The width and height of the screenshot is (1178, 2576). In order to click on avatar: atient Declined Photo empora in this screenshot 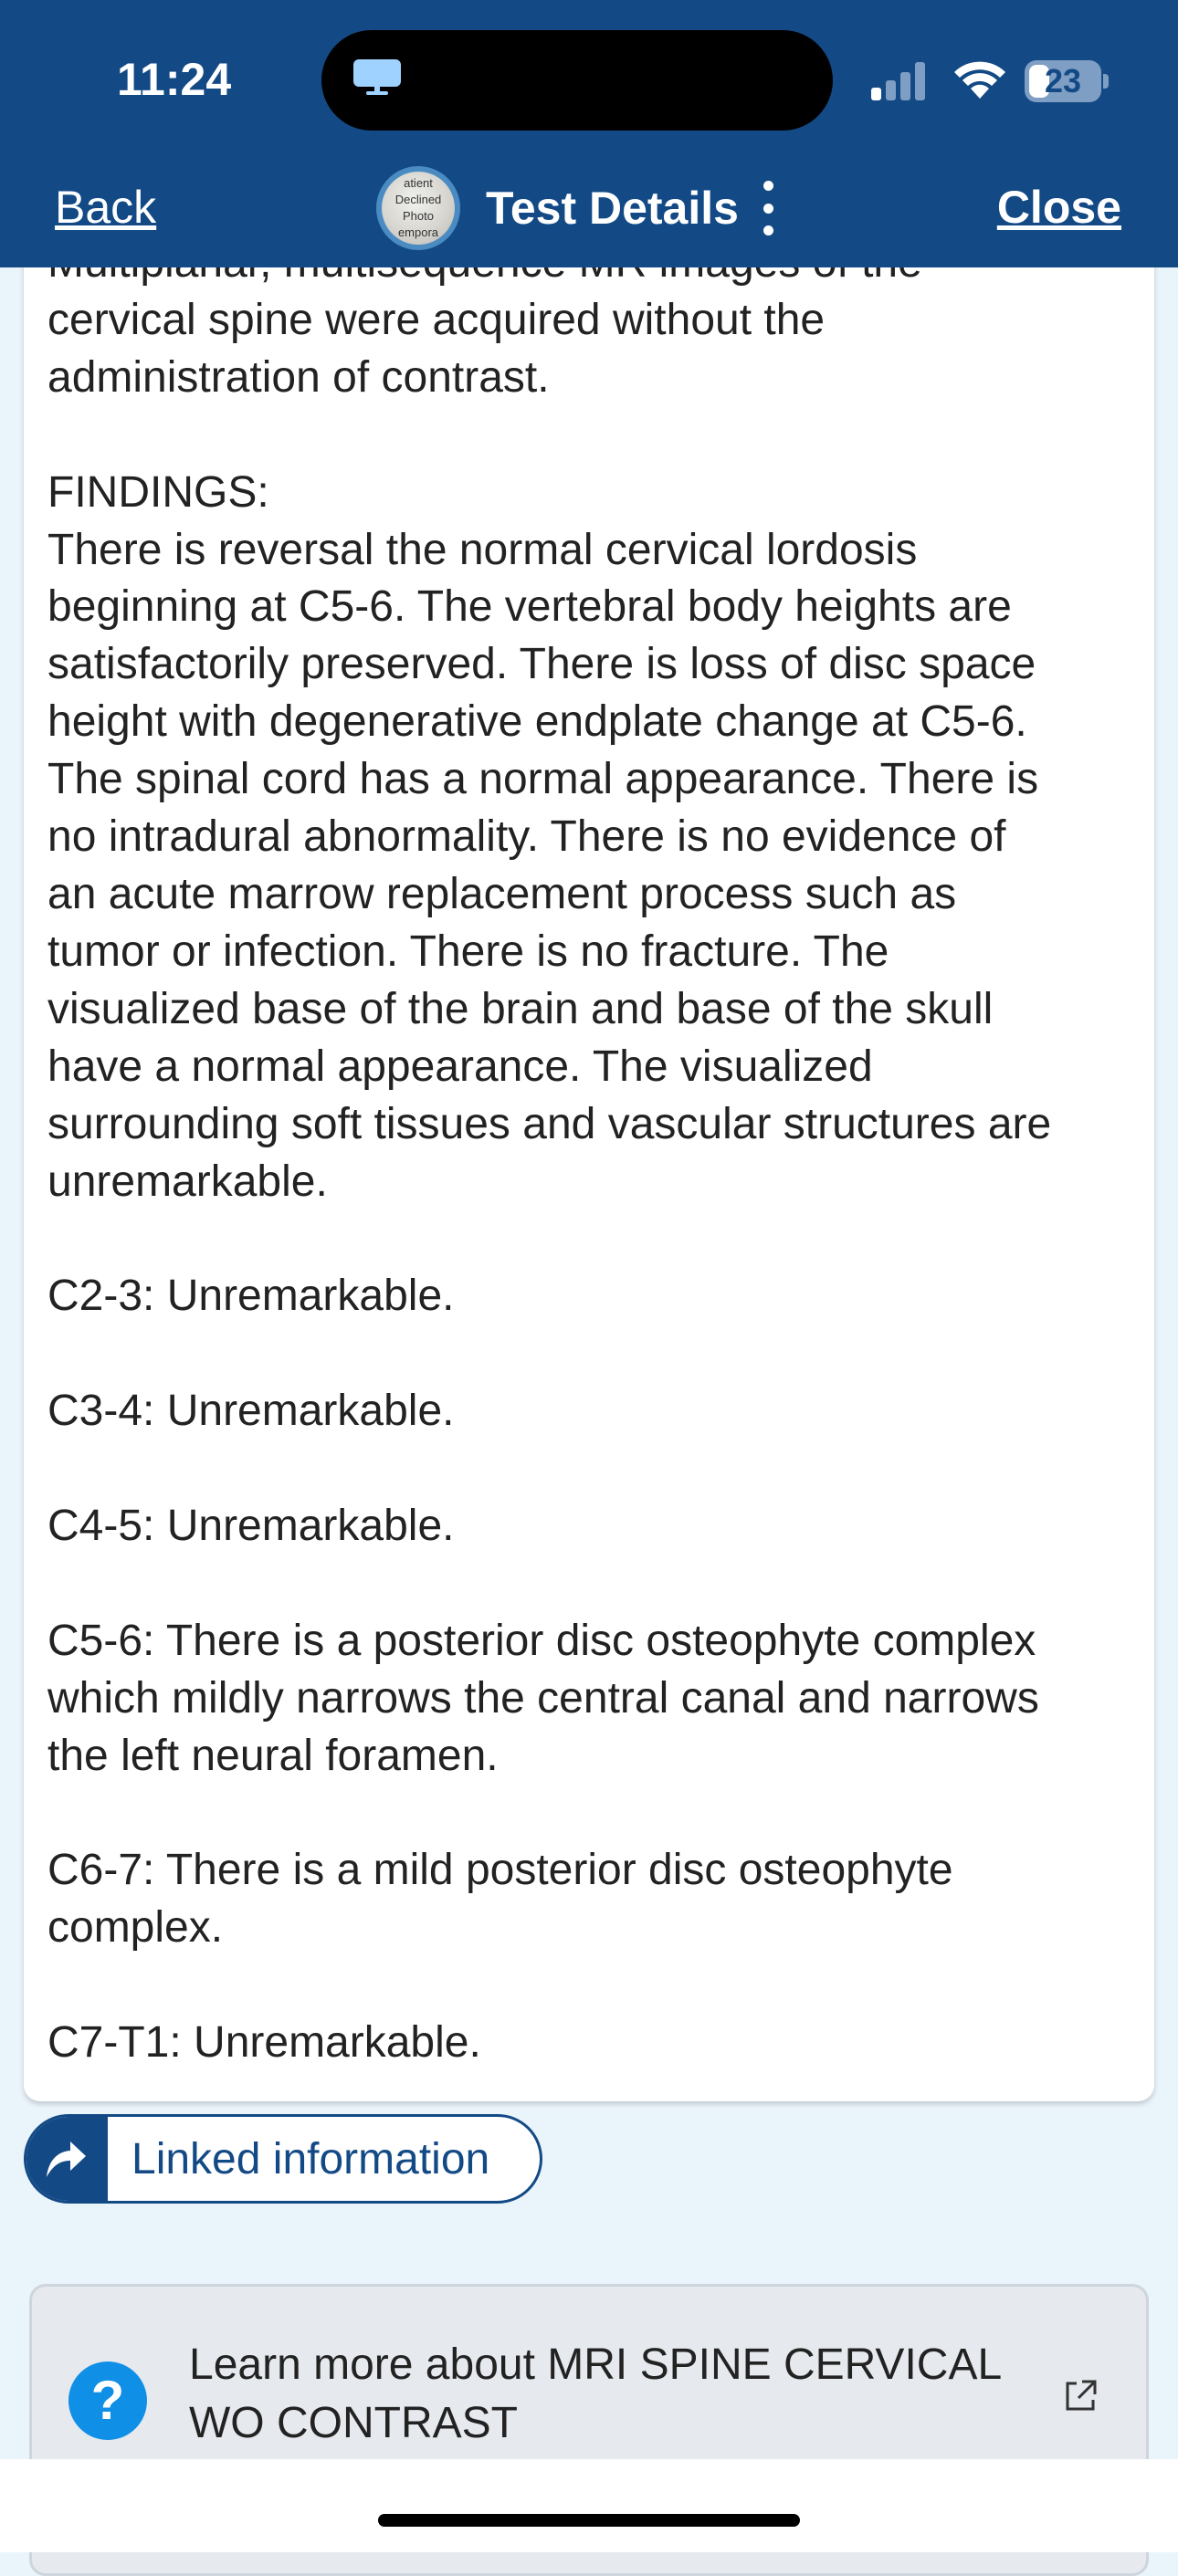, I will do `click(418, 208)`.